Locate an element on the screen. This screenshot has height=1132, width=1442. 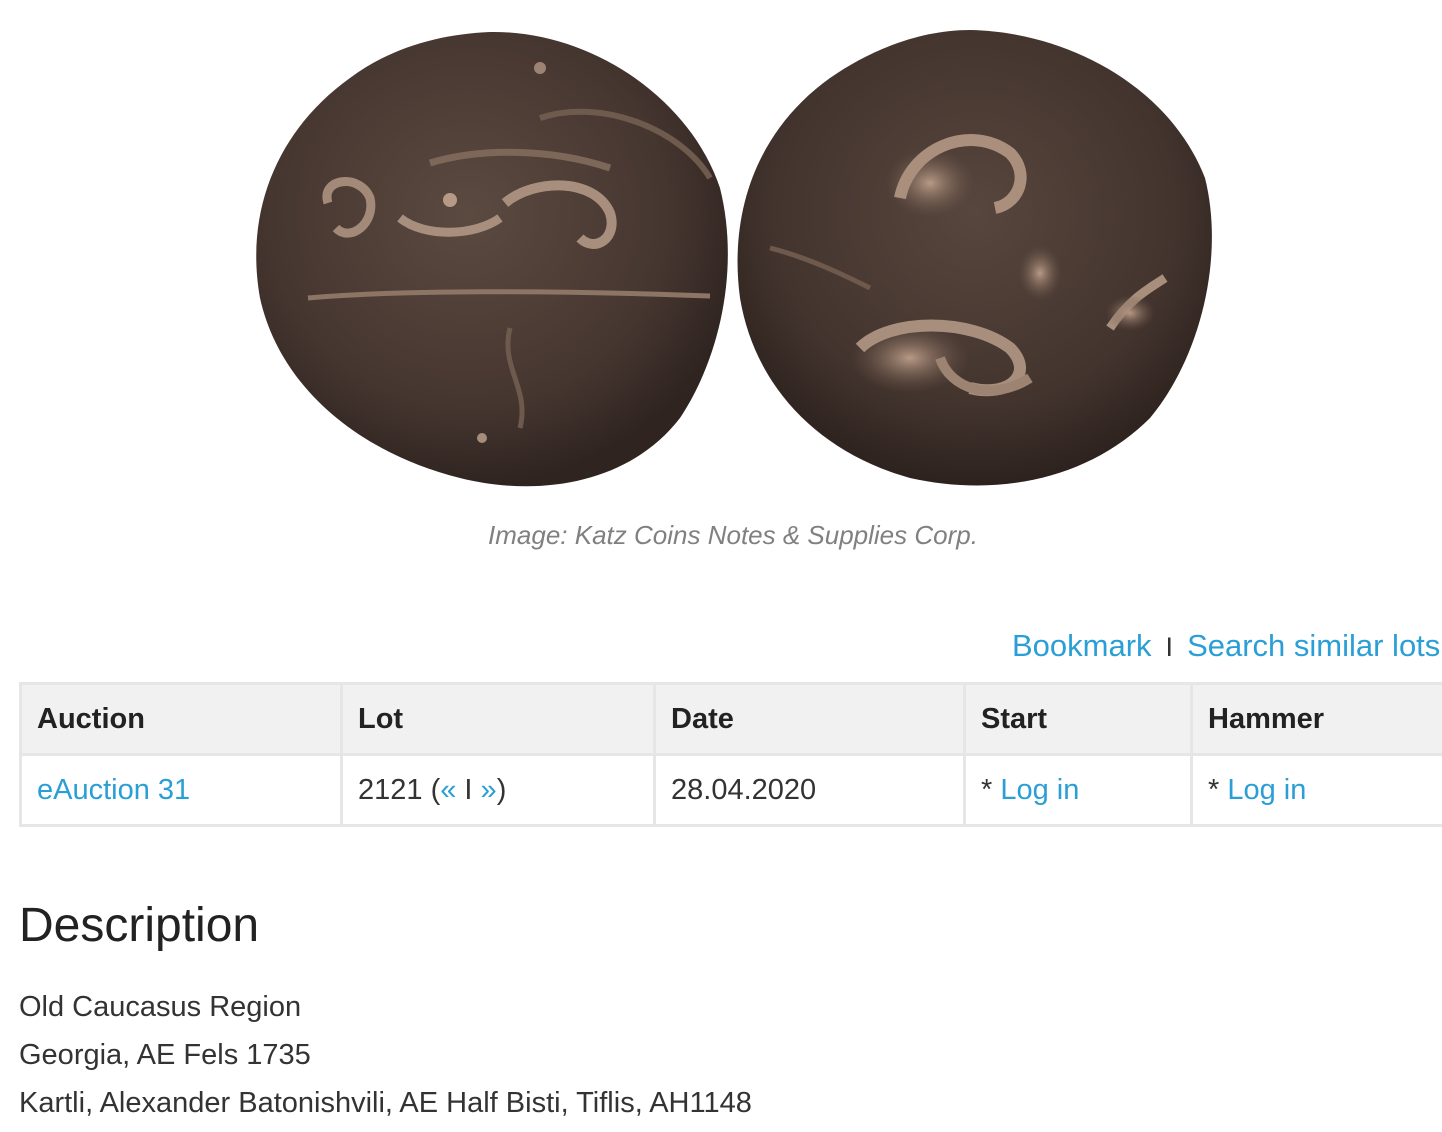
description-line: Georgia, AE Fels 1735 is located at coordinates (165, 1055).